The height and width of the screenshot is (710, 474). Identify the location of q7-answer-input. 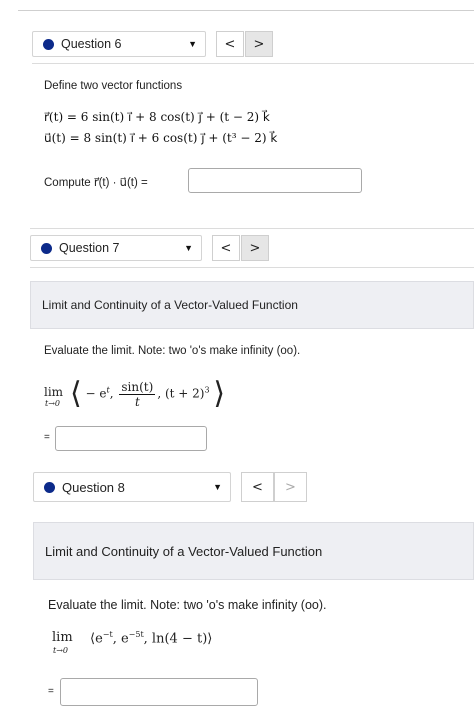
(131, 438).